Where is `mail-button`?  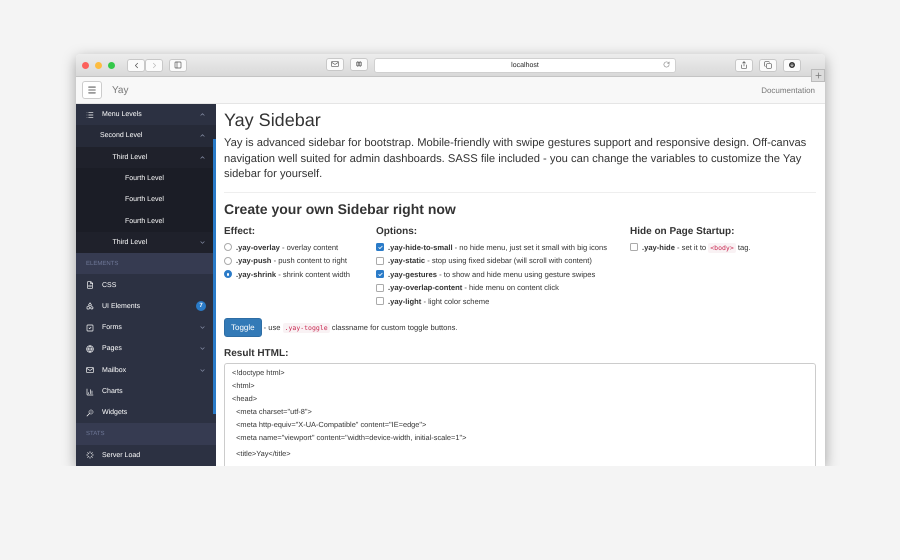 mail-button is located at coordinates (335, 64).